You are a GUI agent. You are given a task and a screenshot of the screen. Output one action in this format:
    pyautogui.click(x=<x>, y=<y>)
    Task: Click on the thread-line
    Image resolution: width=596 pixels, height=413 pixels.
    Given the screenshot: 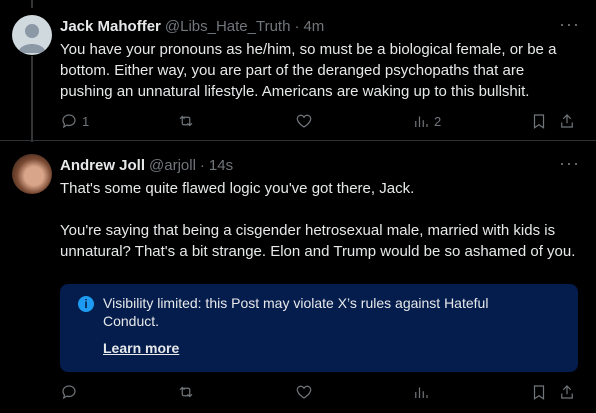 What is the action you would take?
    pyautogui.click(x=32, y=99)
    